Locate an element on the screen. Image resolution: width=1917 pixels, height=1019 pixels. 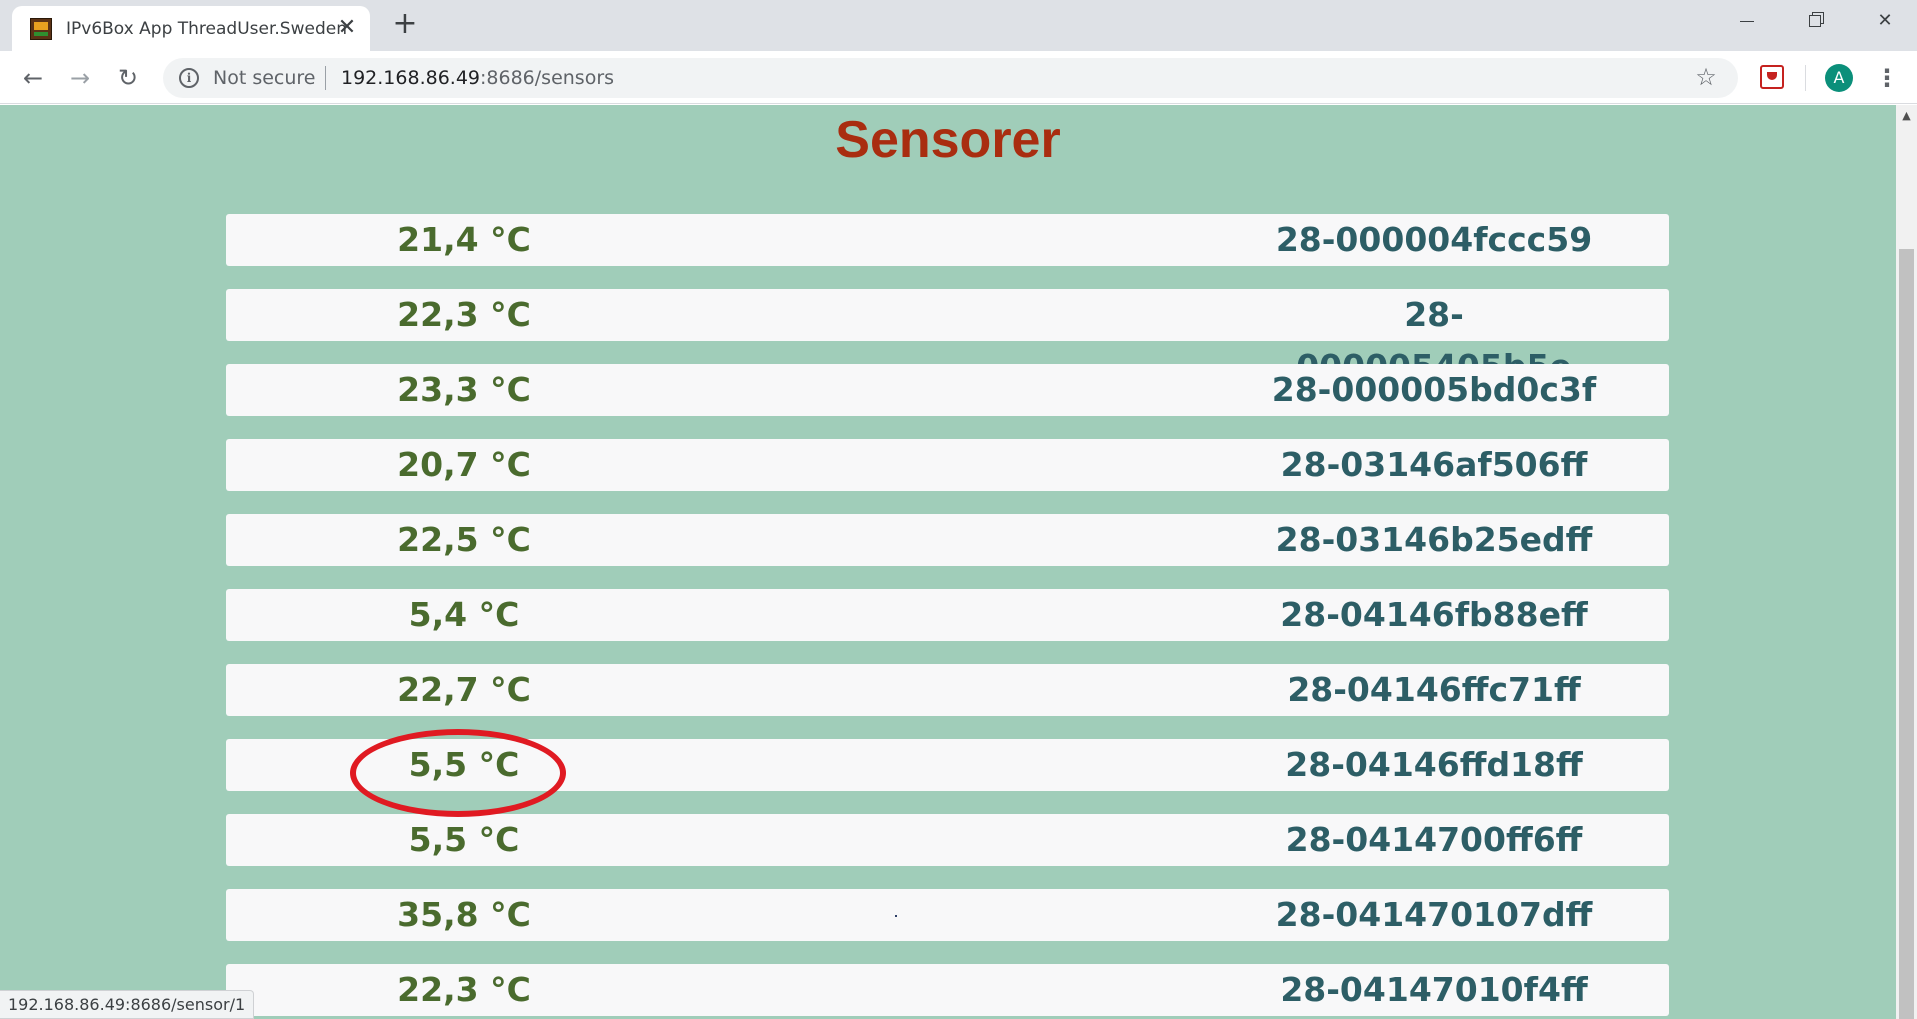
highlight-circle is located at coordinates (458, 773).